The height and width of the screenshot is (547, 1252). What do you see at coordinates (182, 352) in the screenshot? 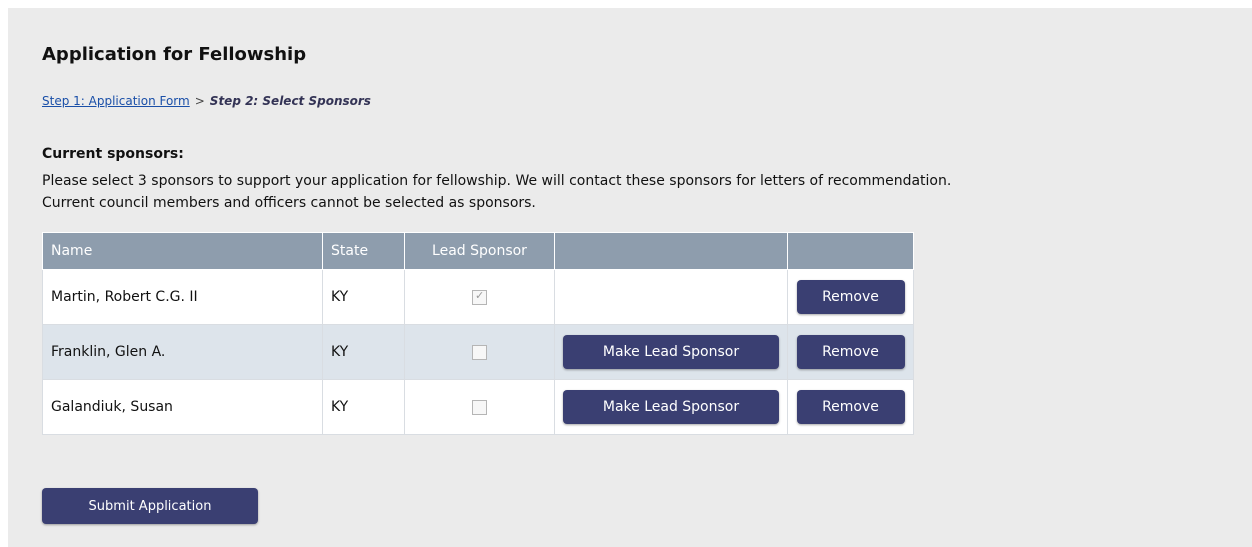
I see `sponsor-name: Franklin, Glen A.` at bounding box center [182, 352].